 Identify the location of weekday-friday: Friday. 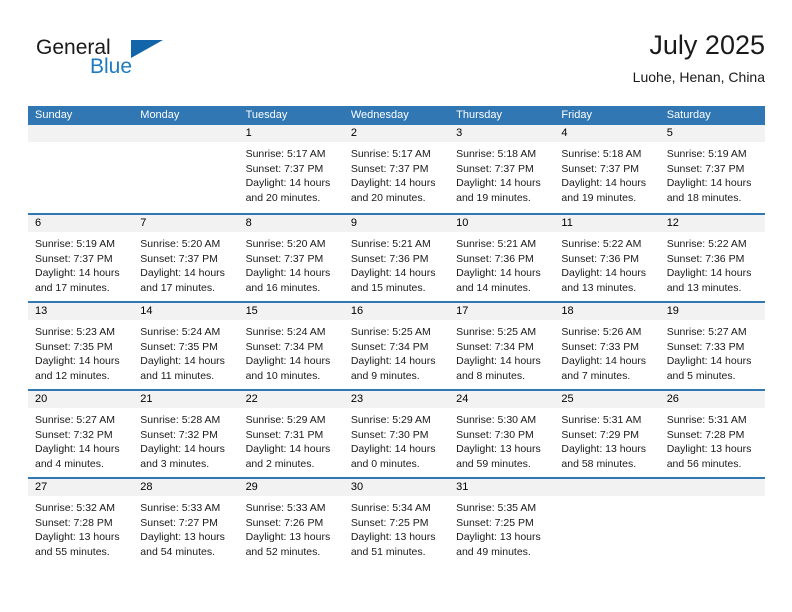
(576, 115).